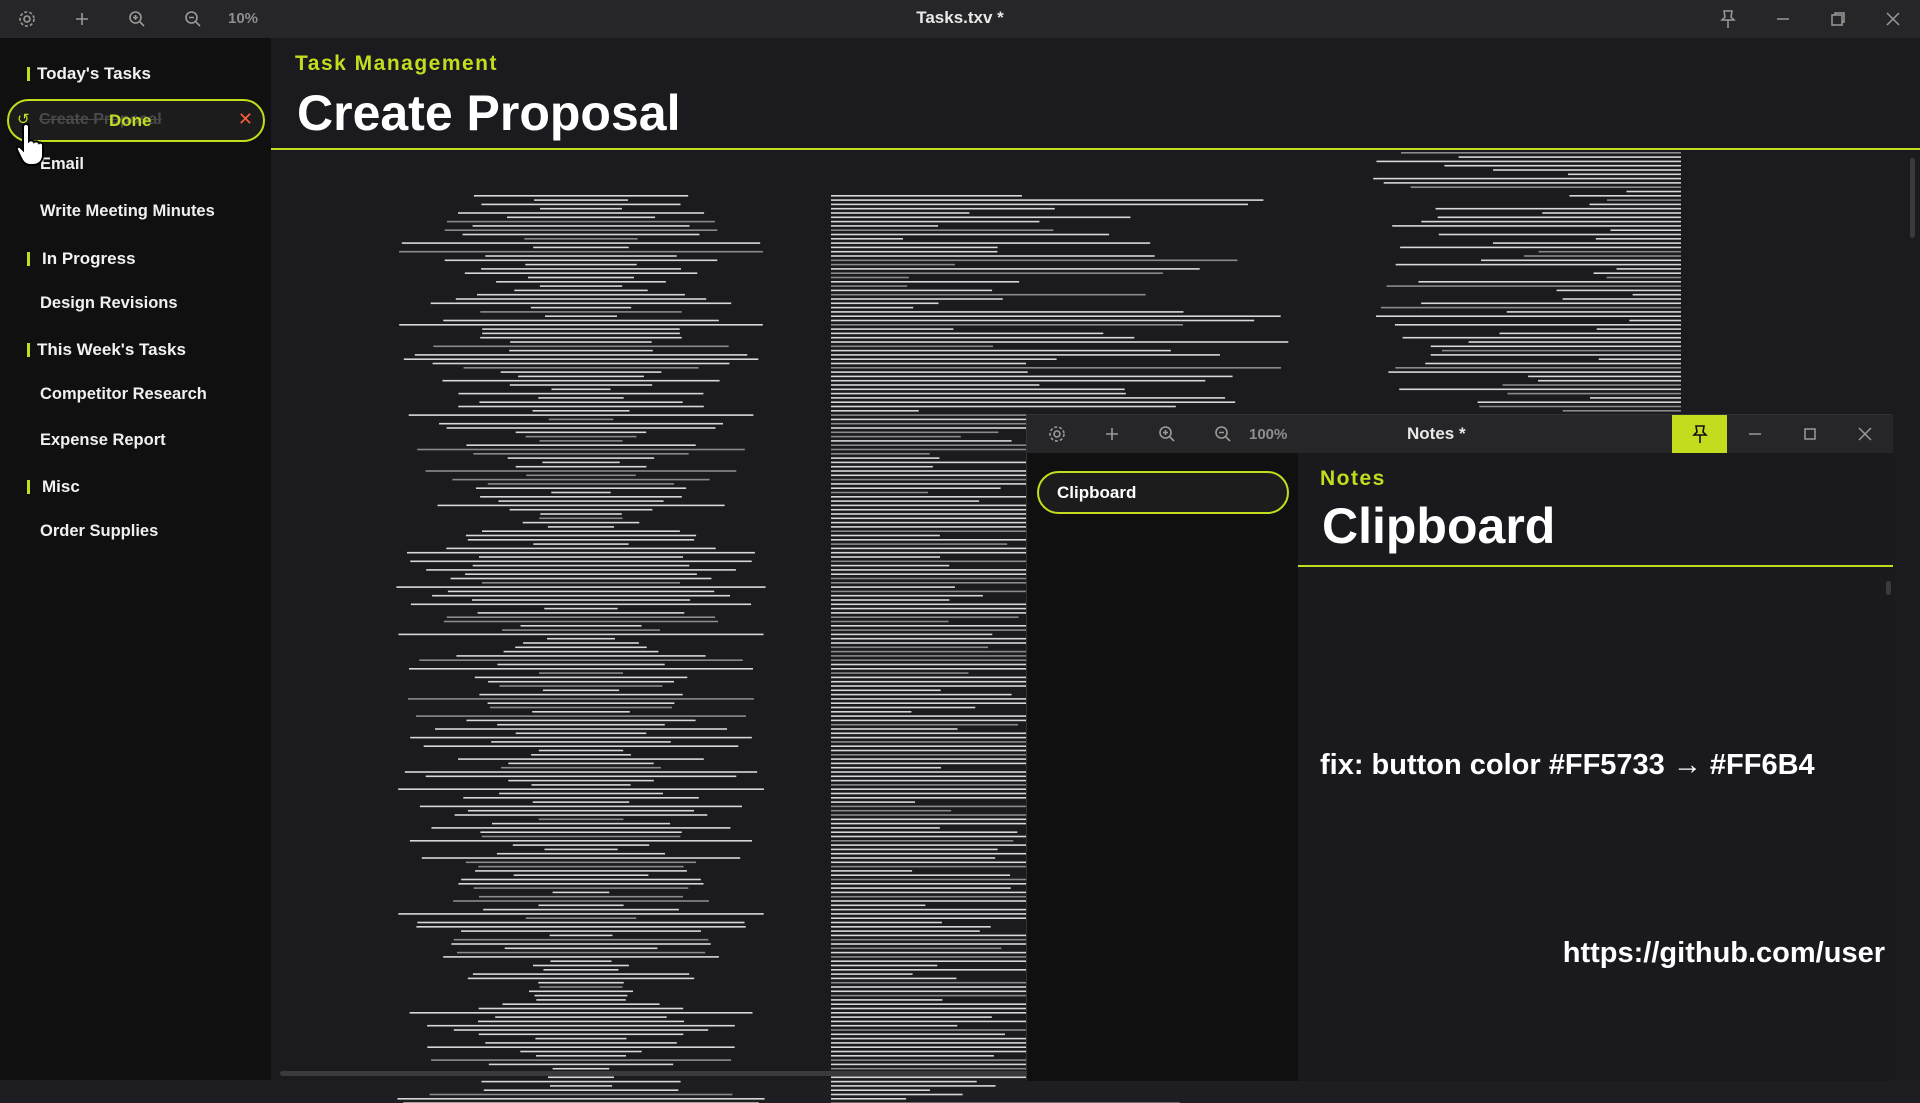  I want to click on zoom-in-icon, so click(1167, 434).